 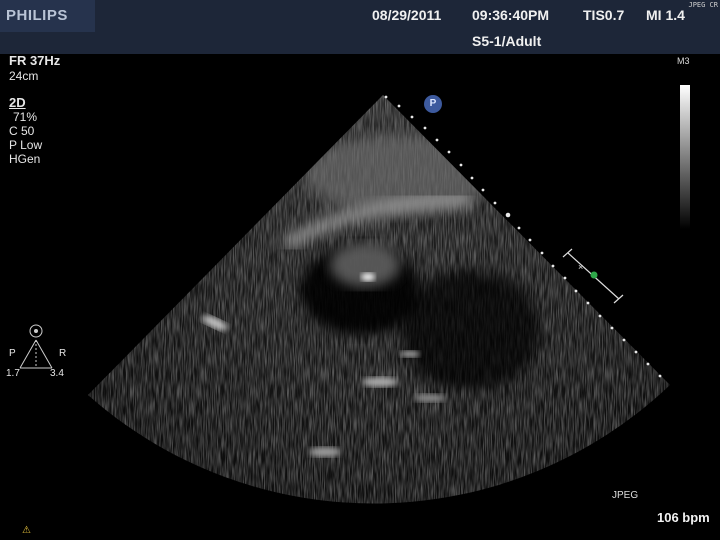 What do you see at coordinates (12, 353) in the screenshot?
I see `orientation-left-label: P` at bounding box center [12, 353].